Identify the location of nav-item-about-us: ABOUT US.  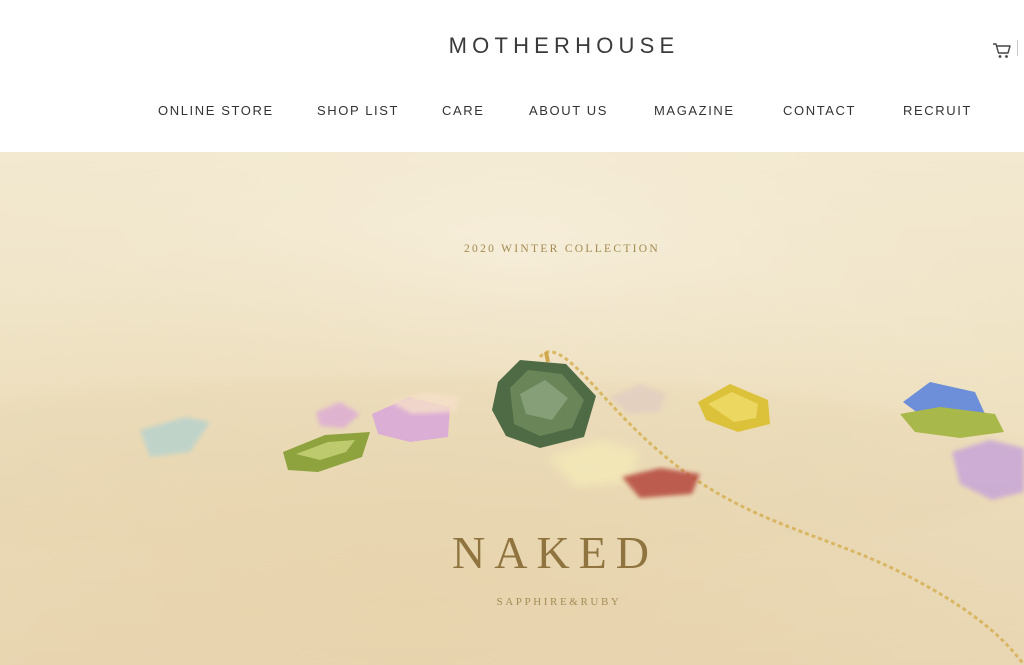
(568, 110).